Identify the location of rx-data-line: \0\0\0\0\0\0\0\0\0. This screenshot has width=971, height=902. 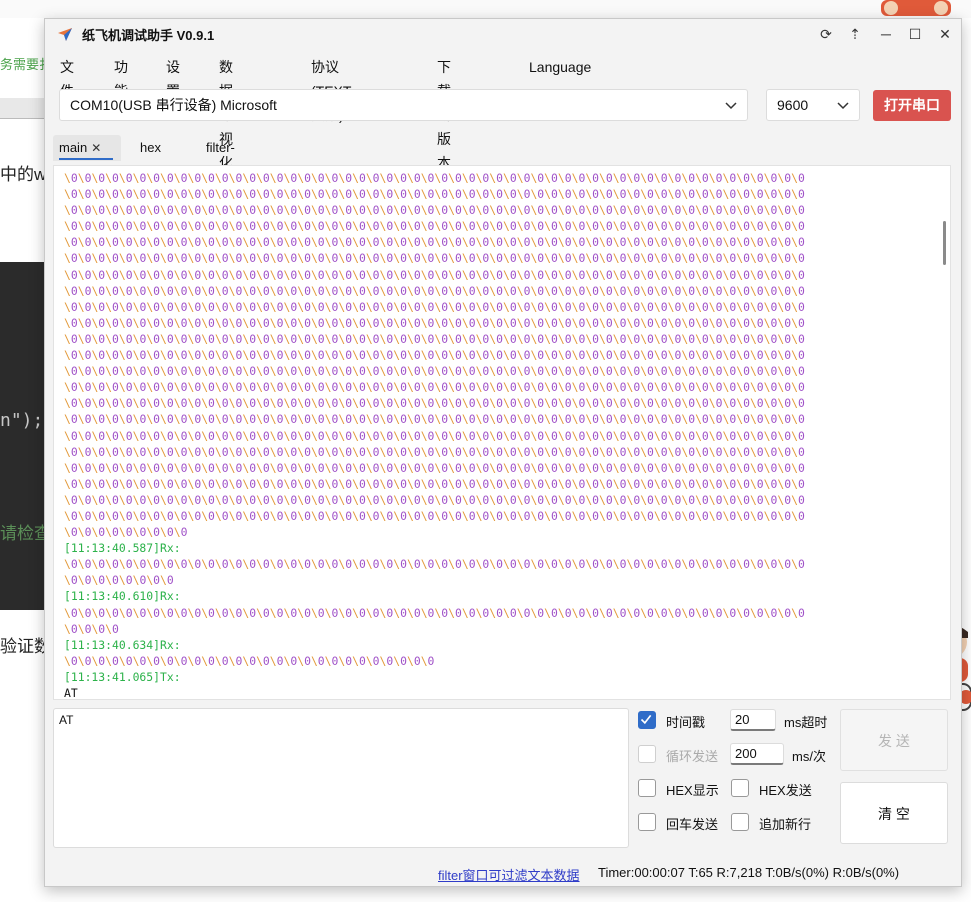
(126, 532).